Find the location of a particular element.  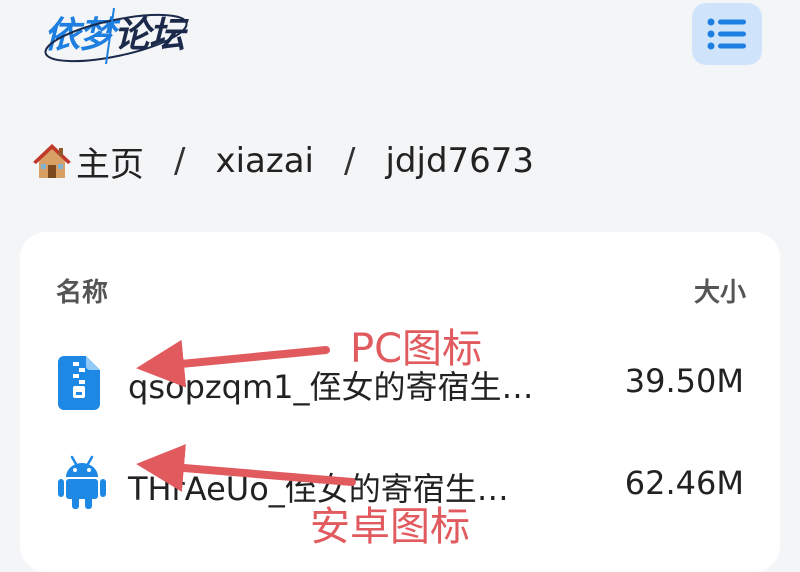

column-header-name: 名称 is located at coordinates (82, 290).